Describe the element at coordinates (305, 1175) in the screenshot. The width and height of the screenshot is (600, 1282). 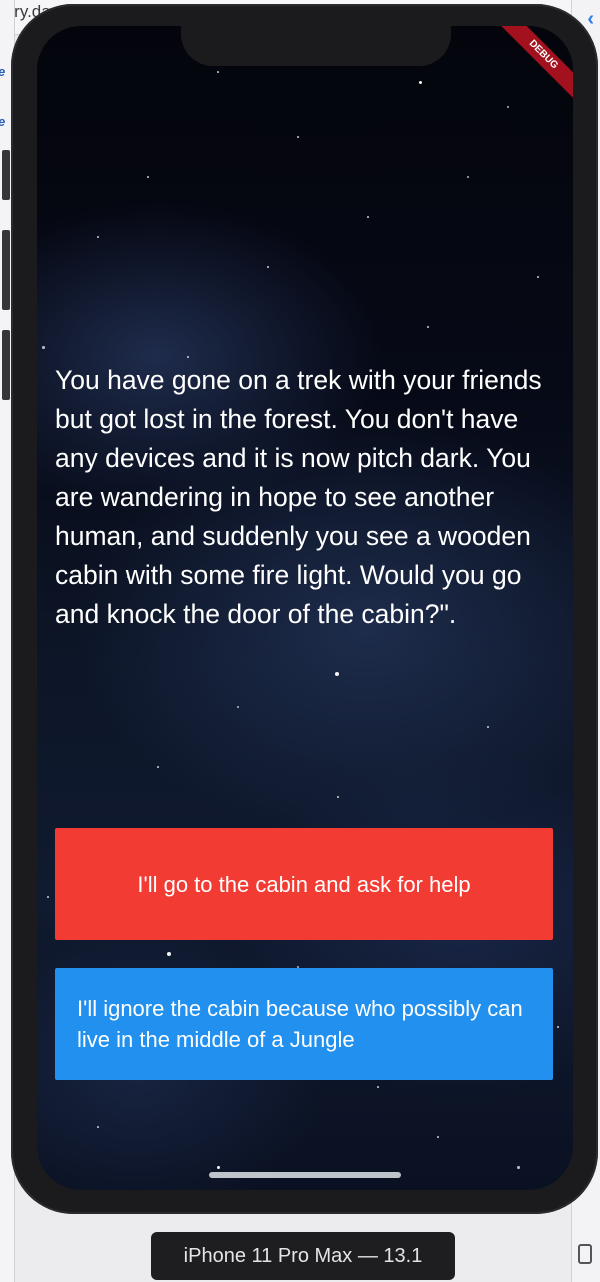
I see `home-indicator` at that location.